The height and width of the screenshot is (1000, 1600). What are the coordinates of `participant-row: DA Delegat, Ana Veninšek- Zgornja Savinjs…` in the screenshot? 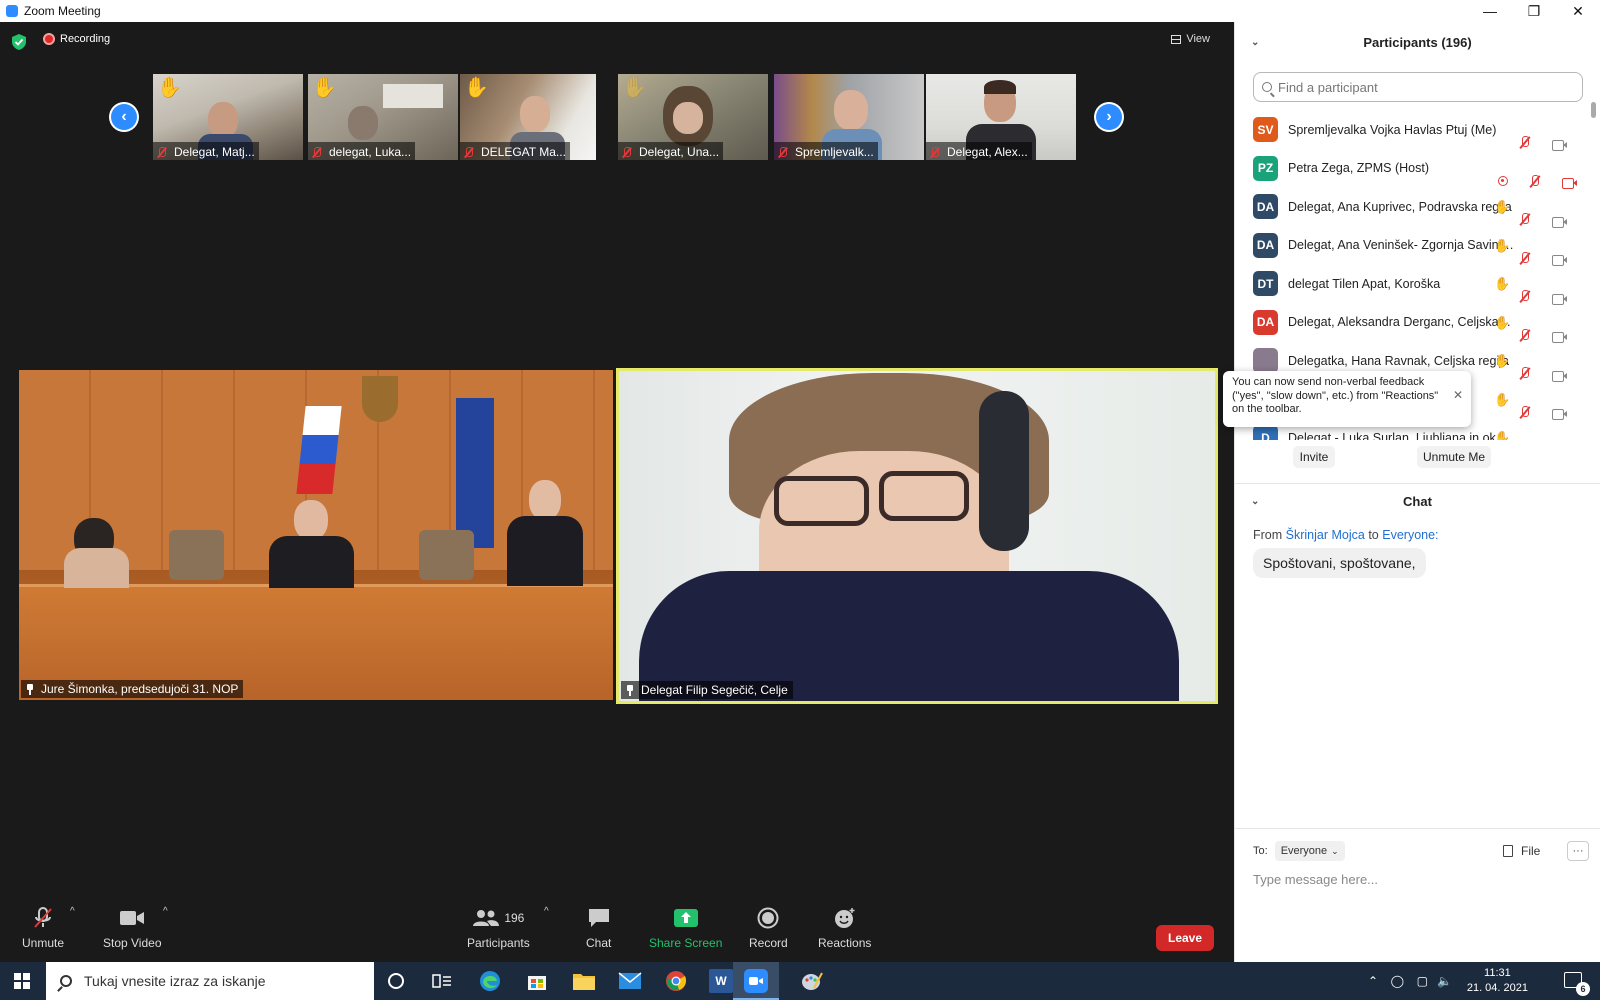 It's located at (1410, 246).